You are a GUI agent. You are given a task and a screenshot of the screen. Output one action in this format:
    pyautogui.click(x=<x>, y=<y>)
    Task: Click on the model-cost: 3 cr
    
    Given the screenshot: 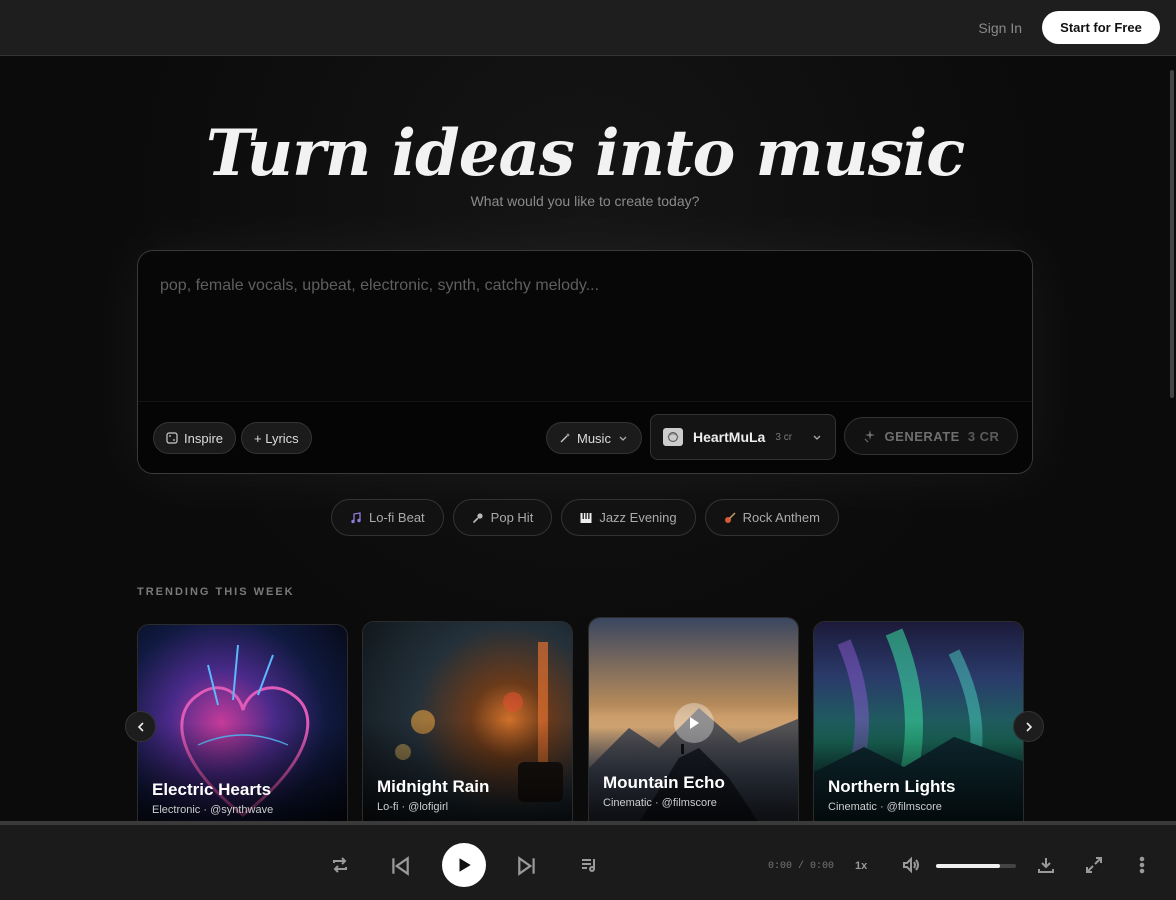 What is the action you would take?
    pyautogui.click(x=784, y=437)
    